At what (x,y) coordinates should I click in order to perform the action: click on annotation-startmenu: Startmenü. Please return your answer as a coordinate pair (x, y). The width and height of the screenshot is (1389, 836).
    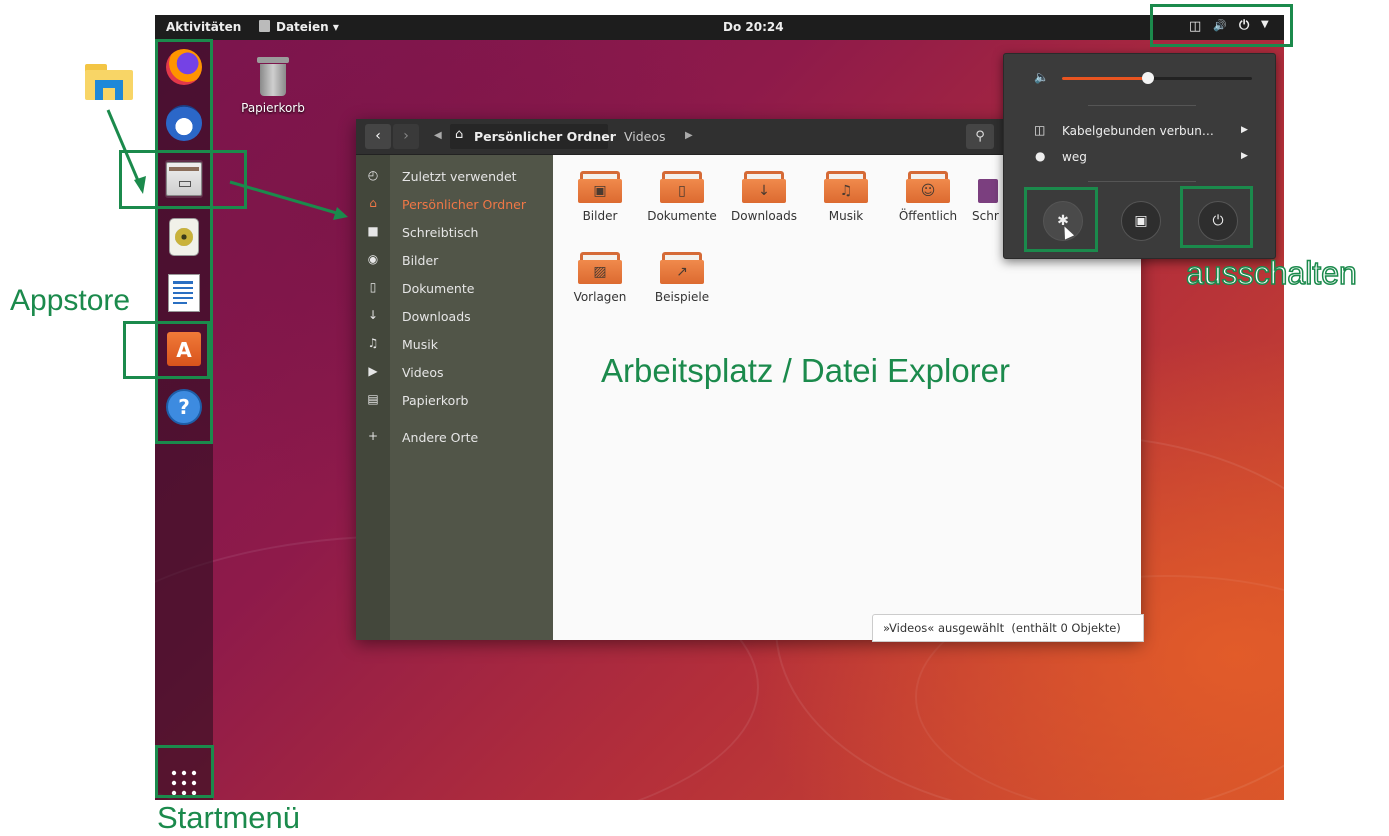
    Looking at the image, I should click on (229, 817).